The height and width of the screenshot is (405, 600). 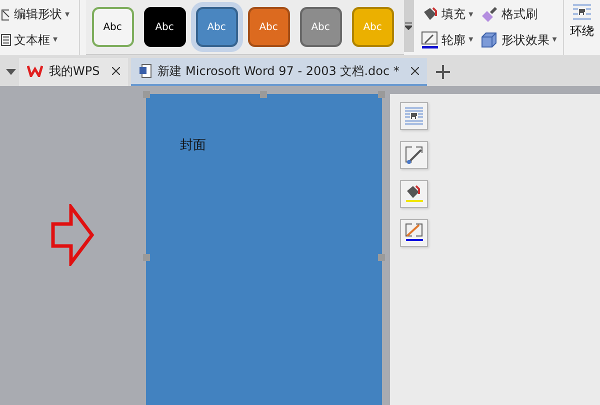 What do you see at coordinates (518, 15) in the screenshot?
I see `ribbon-button: 格式刷` at bounding box center [518, 15].